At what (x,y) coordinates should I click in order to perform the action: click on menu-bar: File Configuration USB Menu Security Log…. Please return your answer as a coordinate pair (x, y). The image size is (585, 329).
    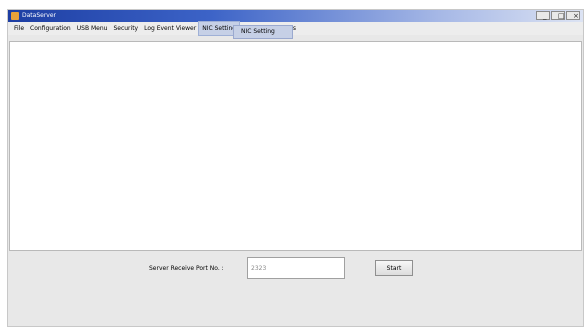
    Looking at the image, I should click on (295, 28).